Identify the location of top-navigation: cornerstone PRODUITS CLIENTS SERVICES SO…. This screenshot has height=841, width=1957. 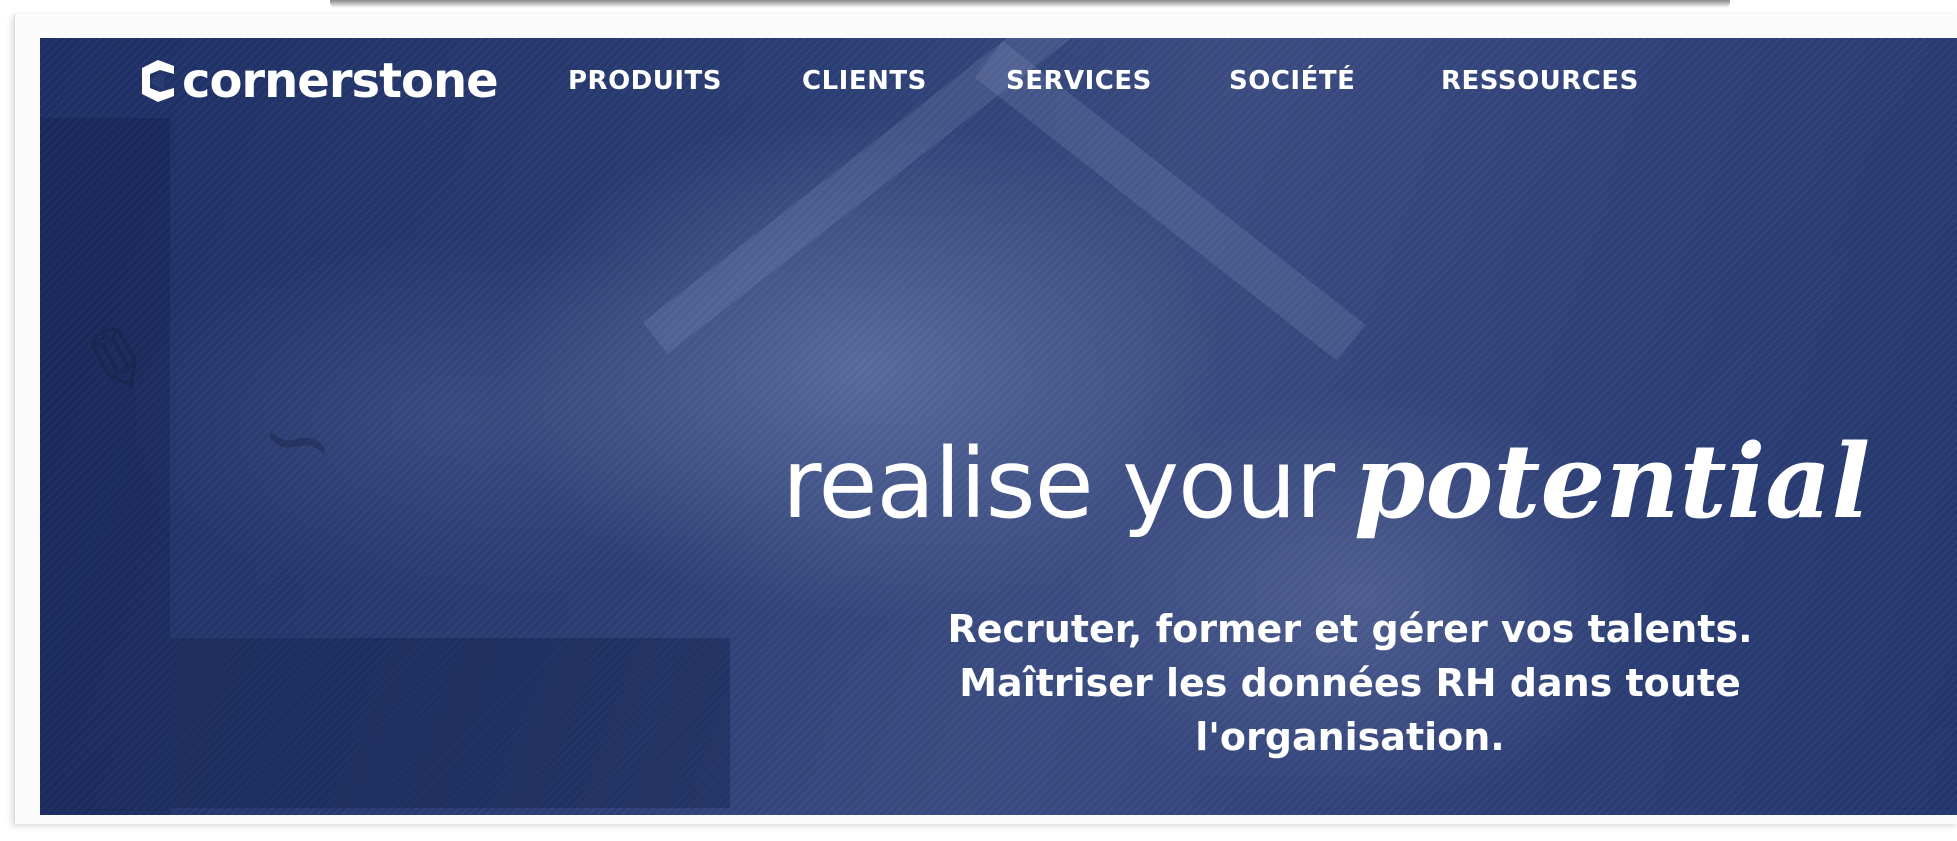
(998, 83).